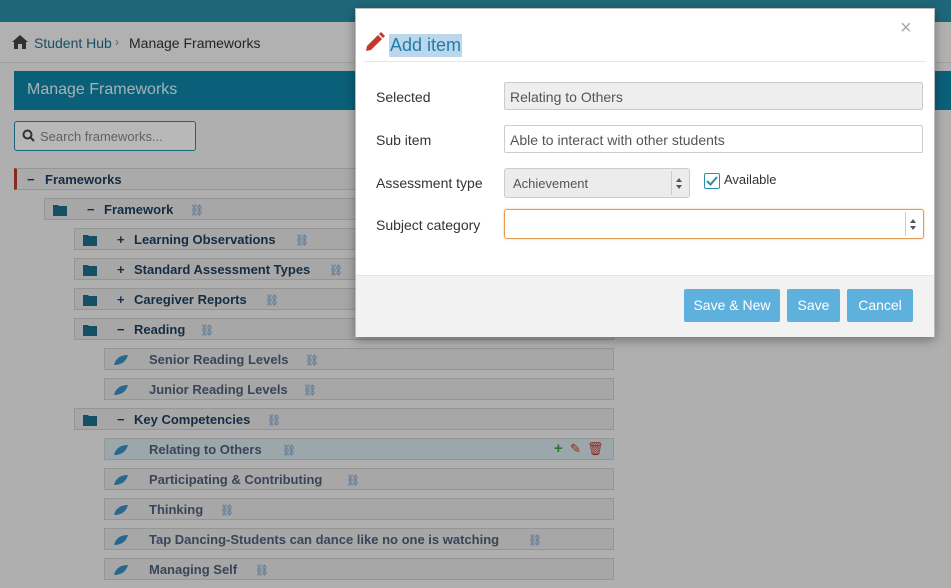 The image size is (951, 588). Describe the element at coordinates (597, 183) in the screenshot. I see `assessment-type-select: Achievement` at that location.